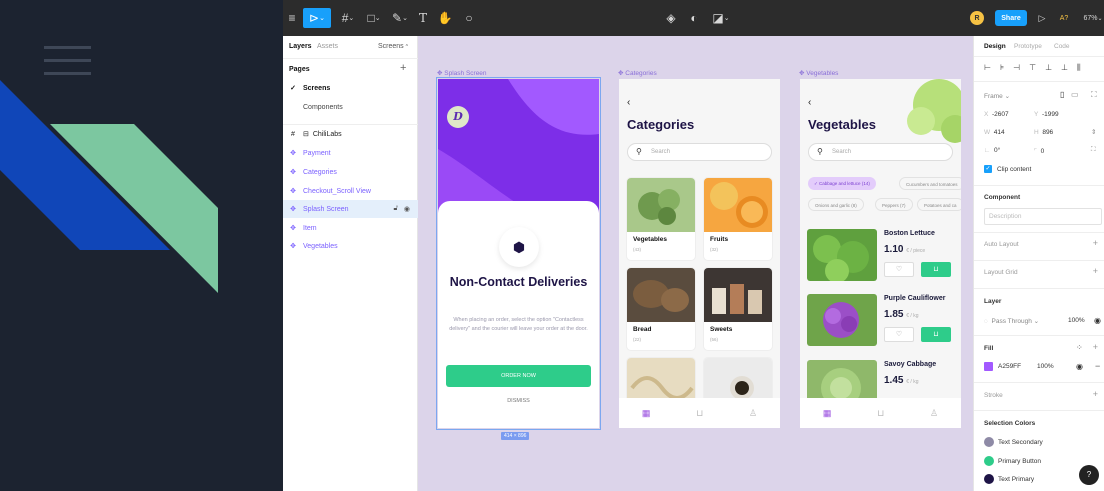  What do you see at coordinates (1039, 151) in the screenshot?
I see `radius-field: ⌜ 0` at bounding box center [1039, 151].